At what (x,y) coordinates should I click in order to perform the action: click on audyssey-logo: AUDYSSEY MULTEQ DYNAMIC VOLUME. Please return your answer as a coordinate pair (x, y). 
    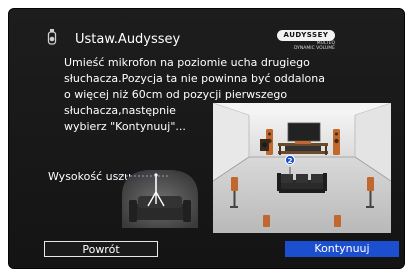
    Looking at the image, I should click on (306, 40).